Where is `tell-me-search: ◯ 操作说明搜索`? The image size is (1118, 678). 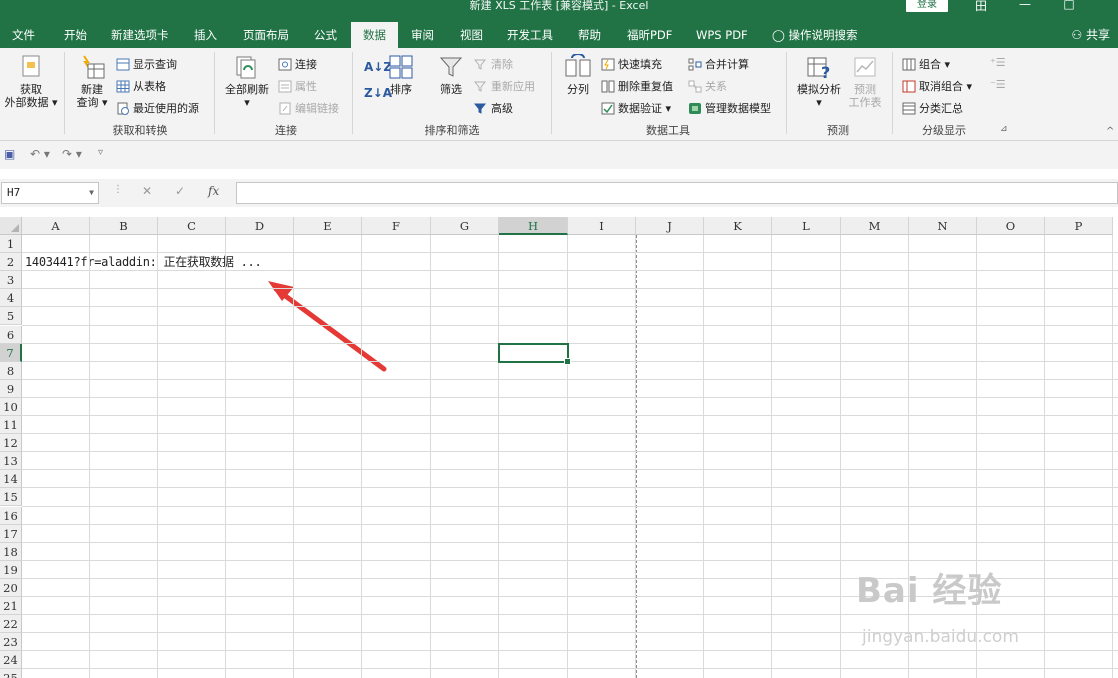 tell-me-search: ◯ 操作说明搜索 is located at coordinates (815, 35).